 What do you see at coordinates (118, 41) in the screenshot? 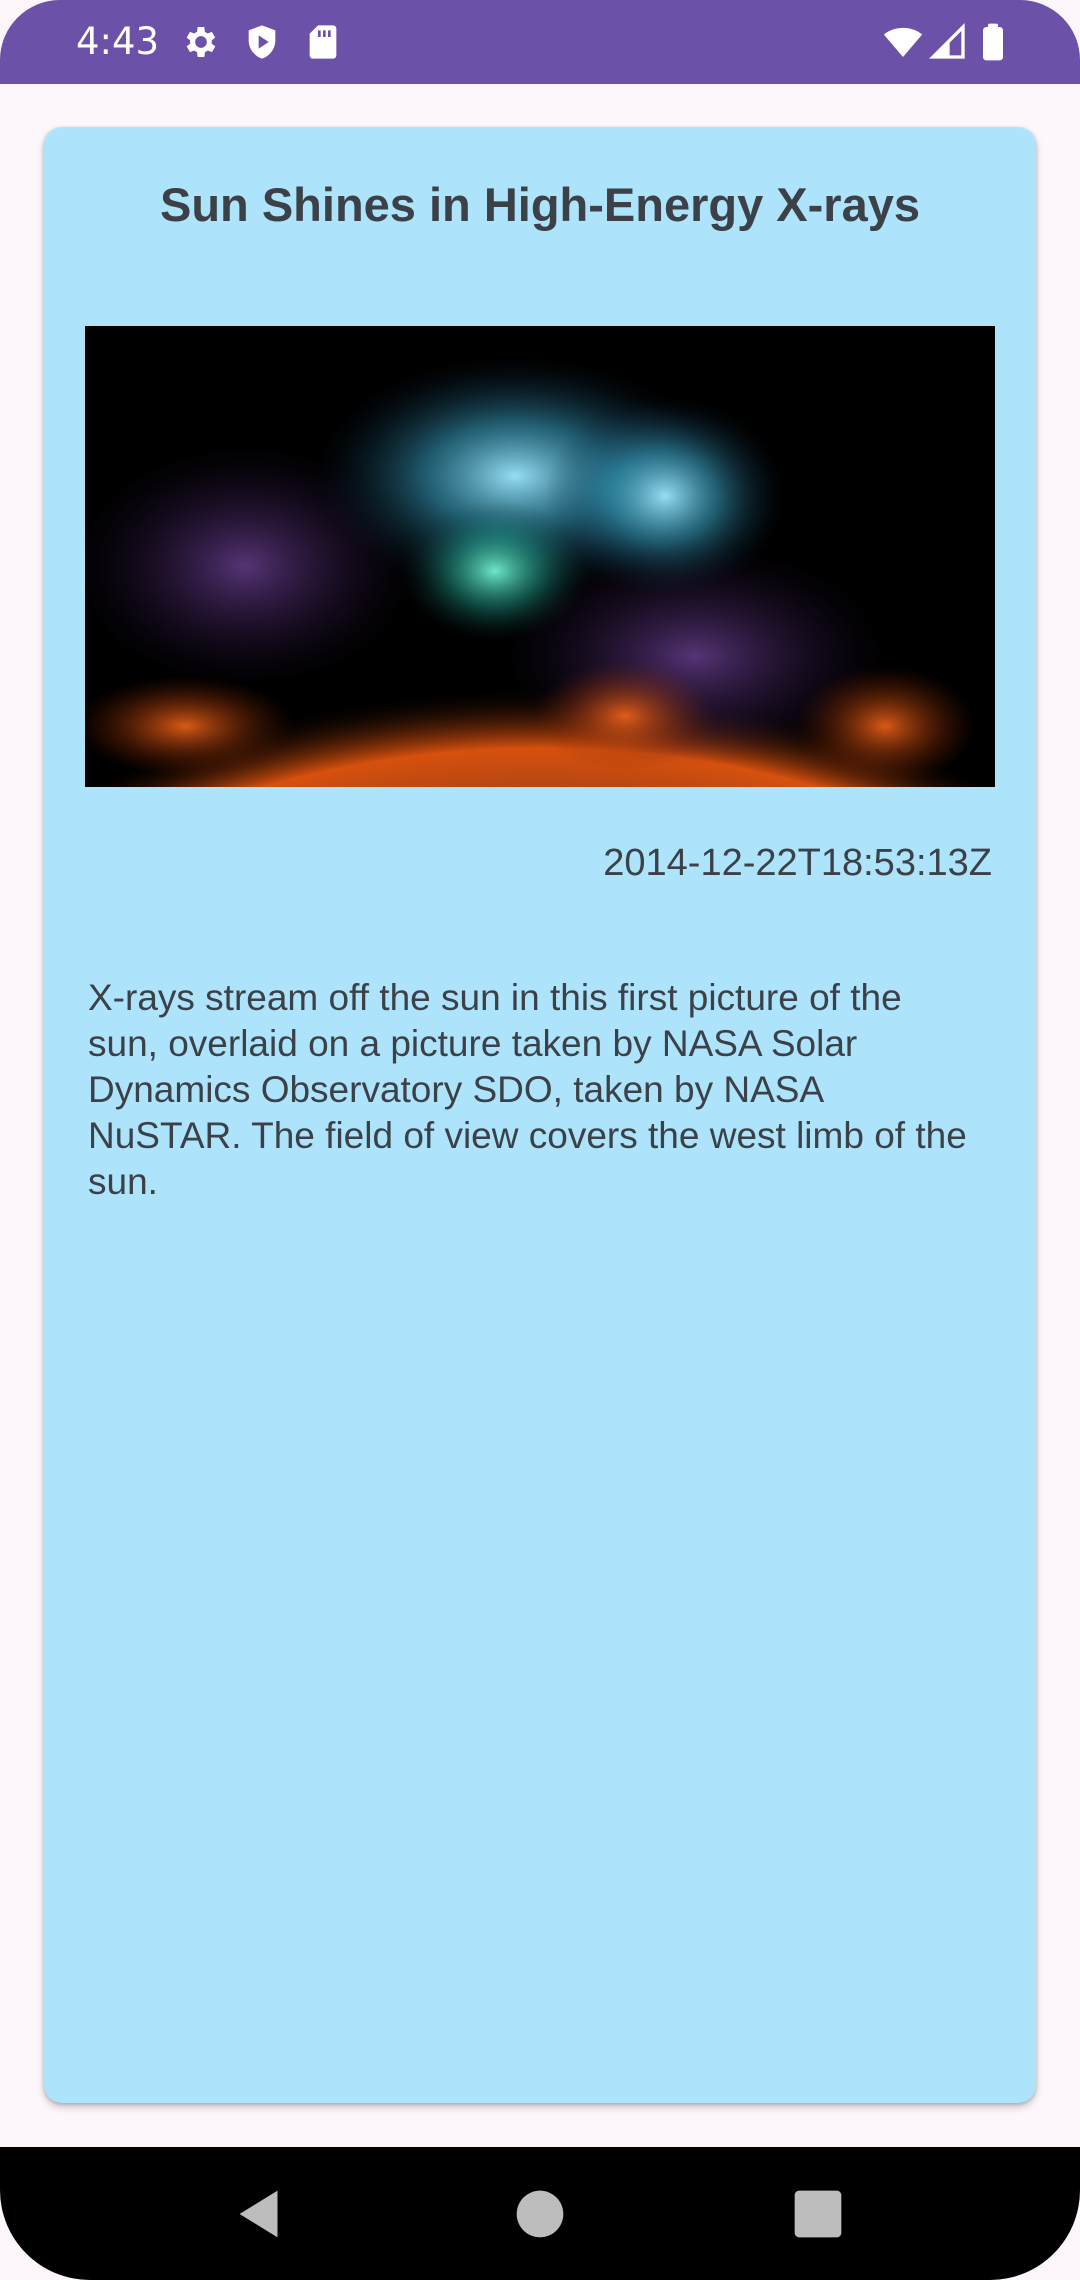
I see `status-time: 4:43` at bounding box center [118, 41].